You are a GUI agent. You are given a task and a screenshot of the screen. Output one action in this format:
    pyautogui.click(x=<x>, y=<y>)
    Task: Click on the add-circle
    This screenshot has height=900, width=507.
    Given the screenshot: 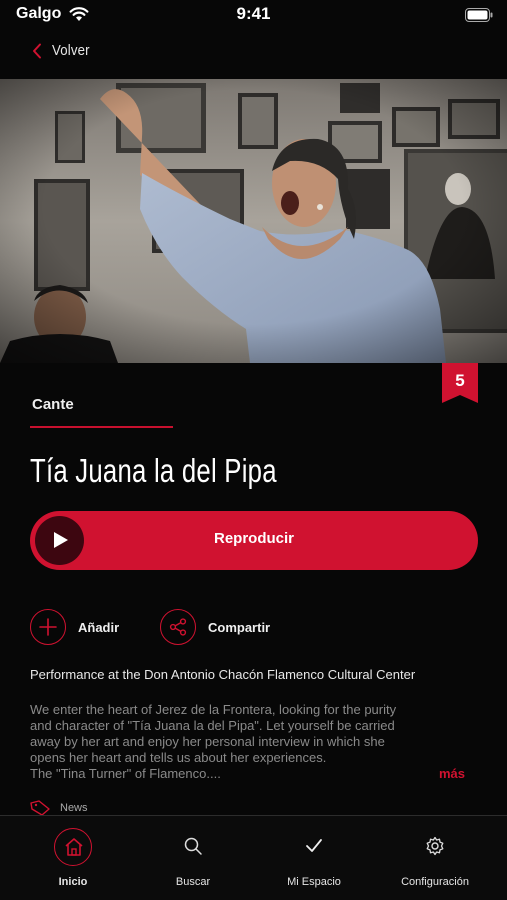 What is the action you would take?
    pyautogui.click(x=48, y=627)
    